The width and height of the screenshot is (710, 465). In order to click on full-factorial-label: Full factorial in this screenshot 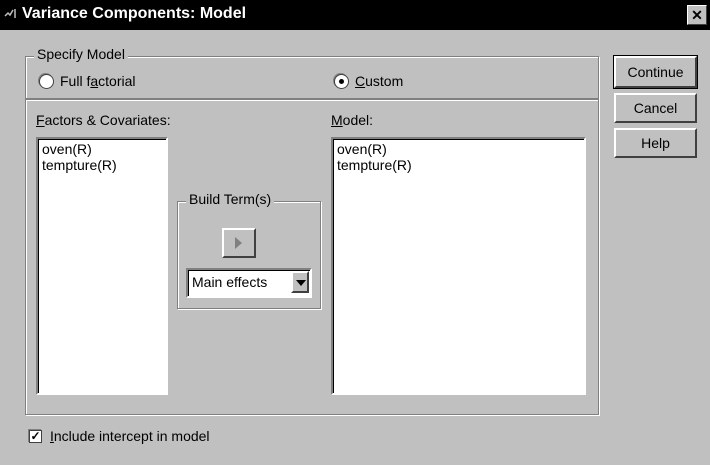, I will do `click(98, 81)`.